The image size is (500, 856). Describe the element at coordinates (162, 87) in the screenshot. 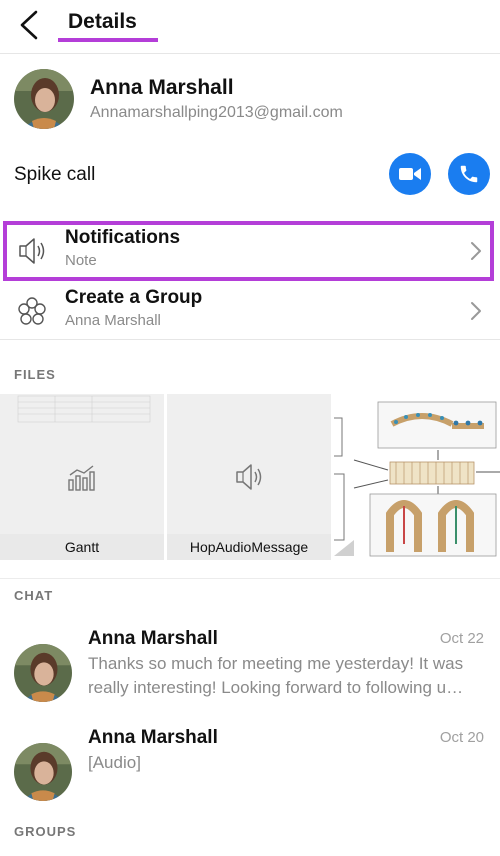

I see `profile-name: Anna Marshall` at that location.